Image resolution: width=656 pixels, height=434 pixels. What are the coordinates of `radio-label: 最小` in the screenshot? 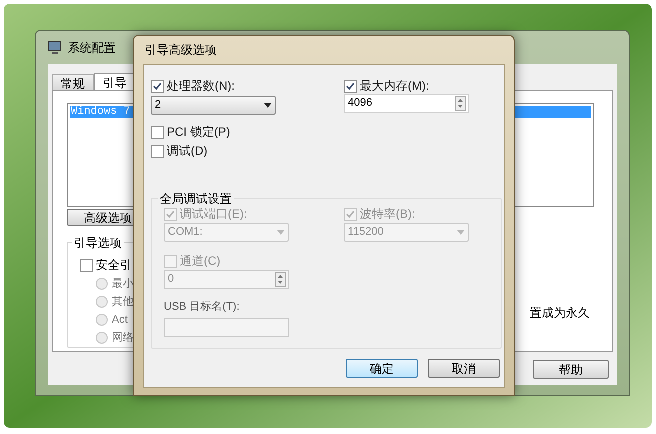 It's located at (123, 284).